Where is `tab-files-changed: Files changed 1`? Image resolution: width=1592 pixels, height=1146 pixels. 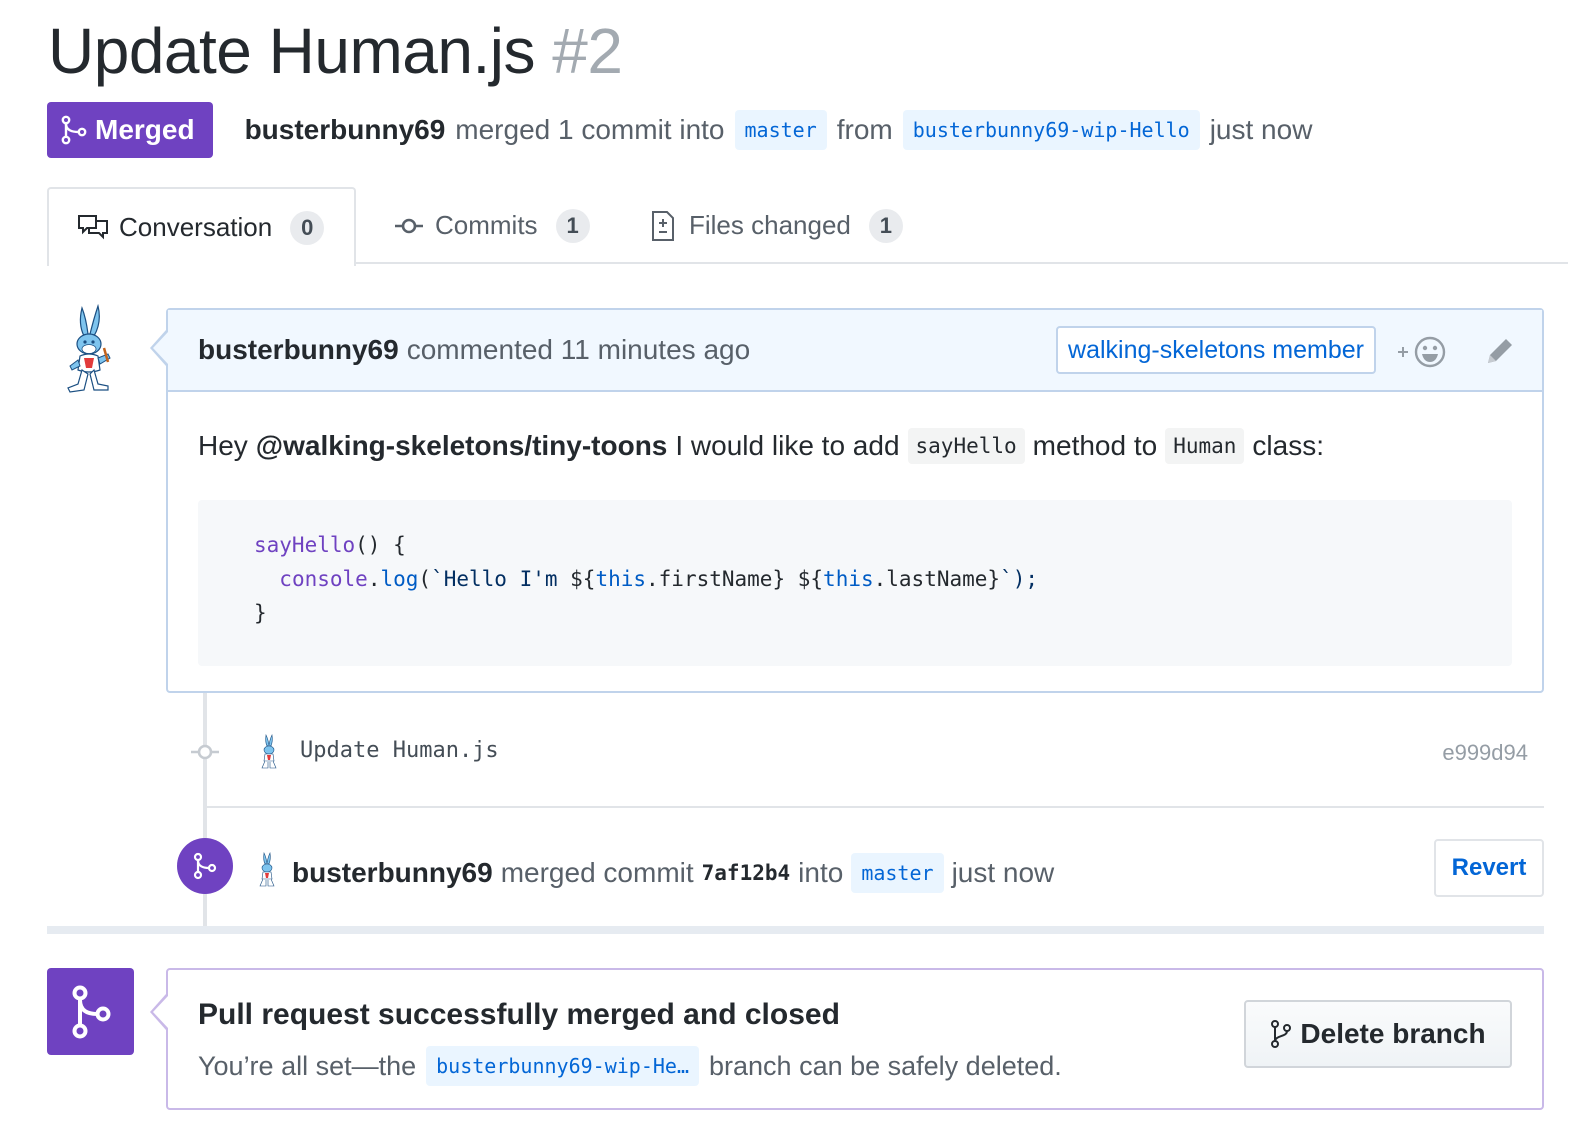
tab-files-changed: Files changed 1 is located at coordinates (775, 225).